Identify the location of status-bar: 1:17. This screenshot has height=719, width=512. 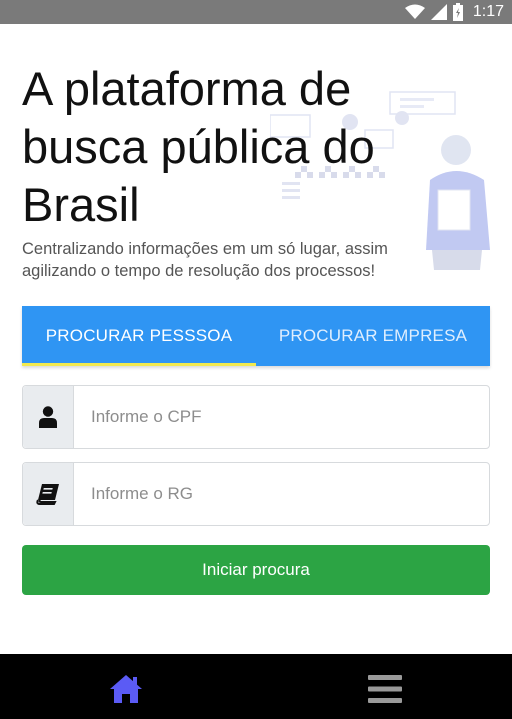
(256, 12).